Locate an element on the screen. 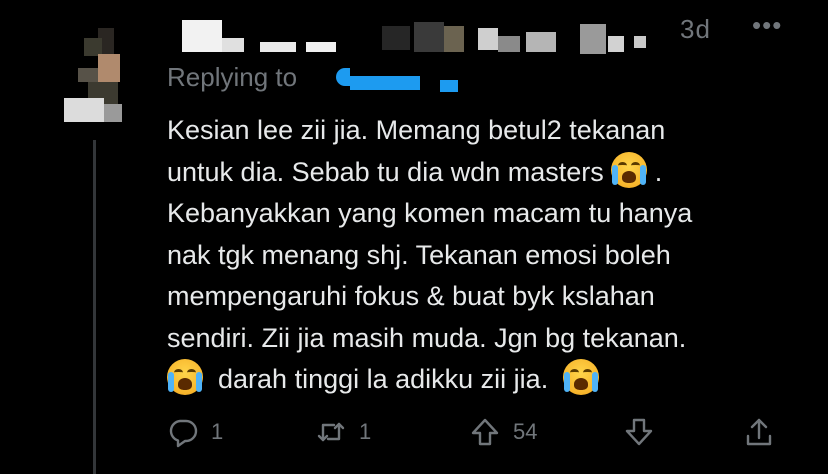 The image size is (828, 474). tweet-text-line: darah tinggi la adikku zii jia. is located at coordinates (487, 380).